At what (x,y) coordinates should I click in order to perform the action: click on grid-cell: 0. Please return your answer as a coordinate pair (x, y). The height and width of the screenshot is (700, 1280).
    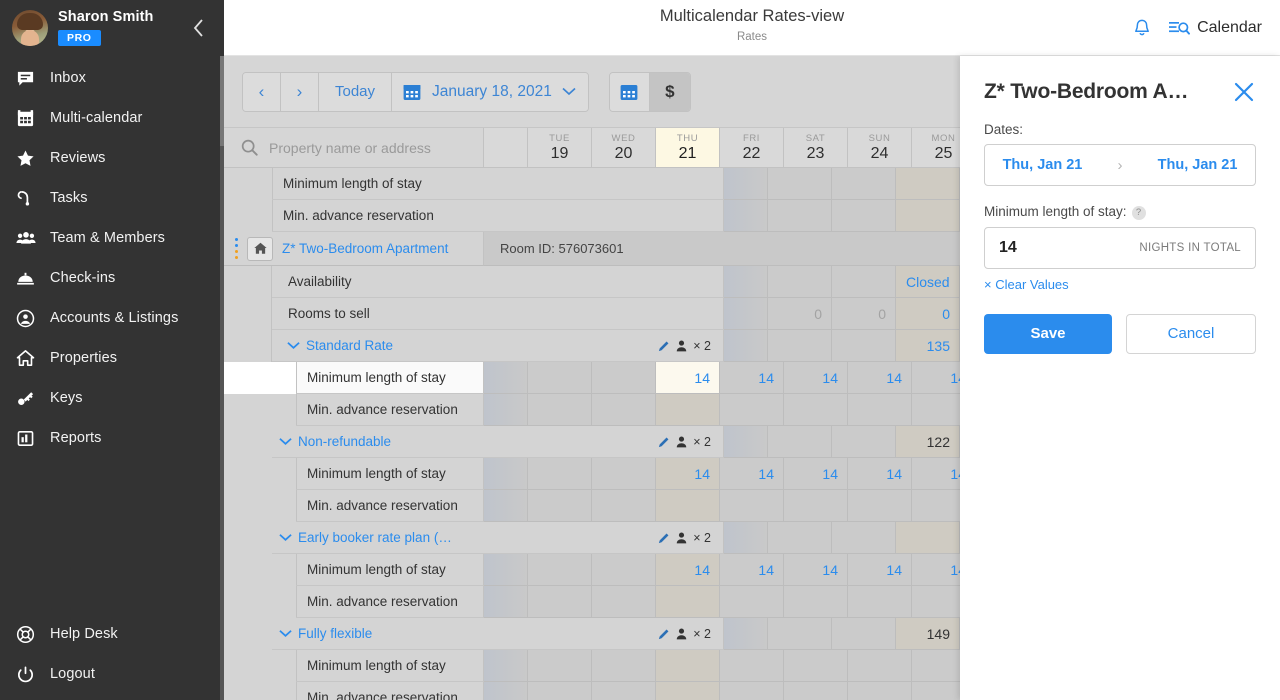
    Looking at the image, I should click on (800, 314).